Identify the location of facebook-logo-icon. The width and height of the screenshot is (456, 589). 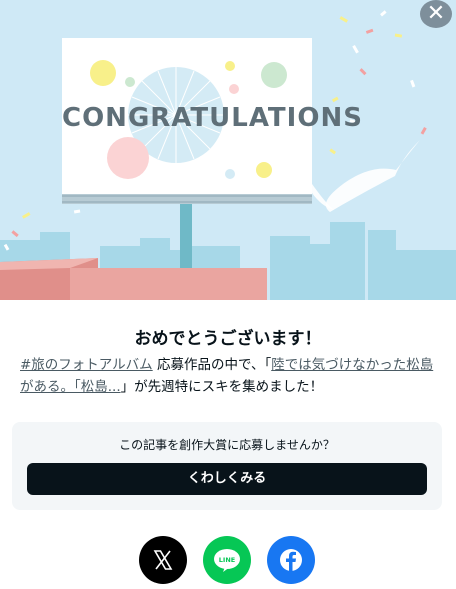
(291, 560).